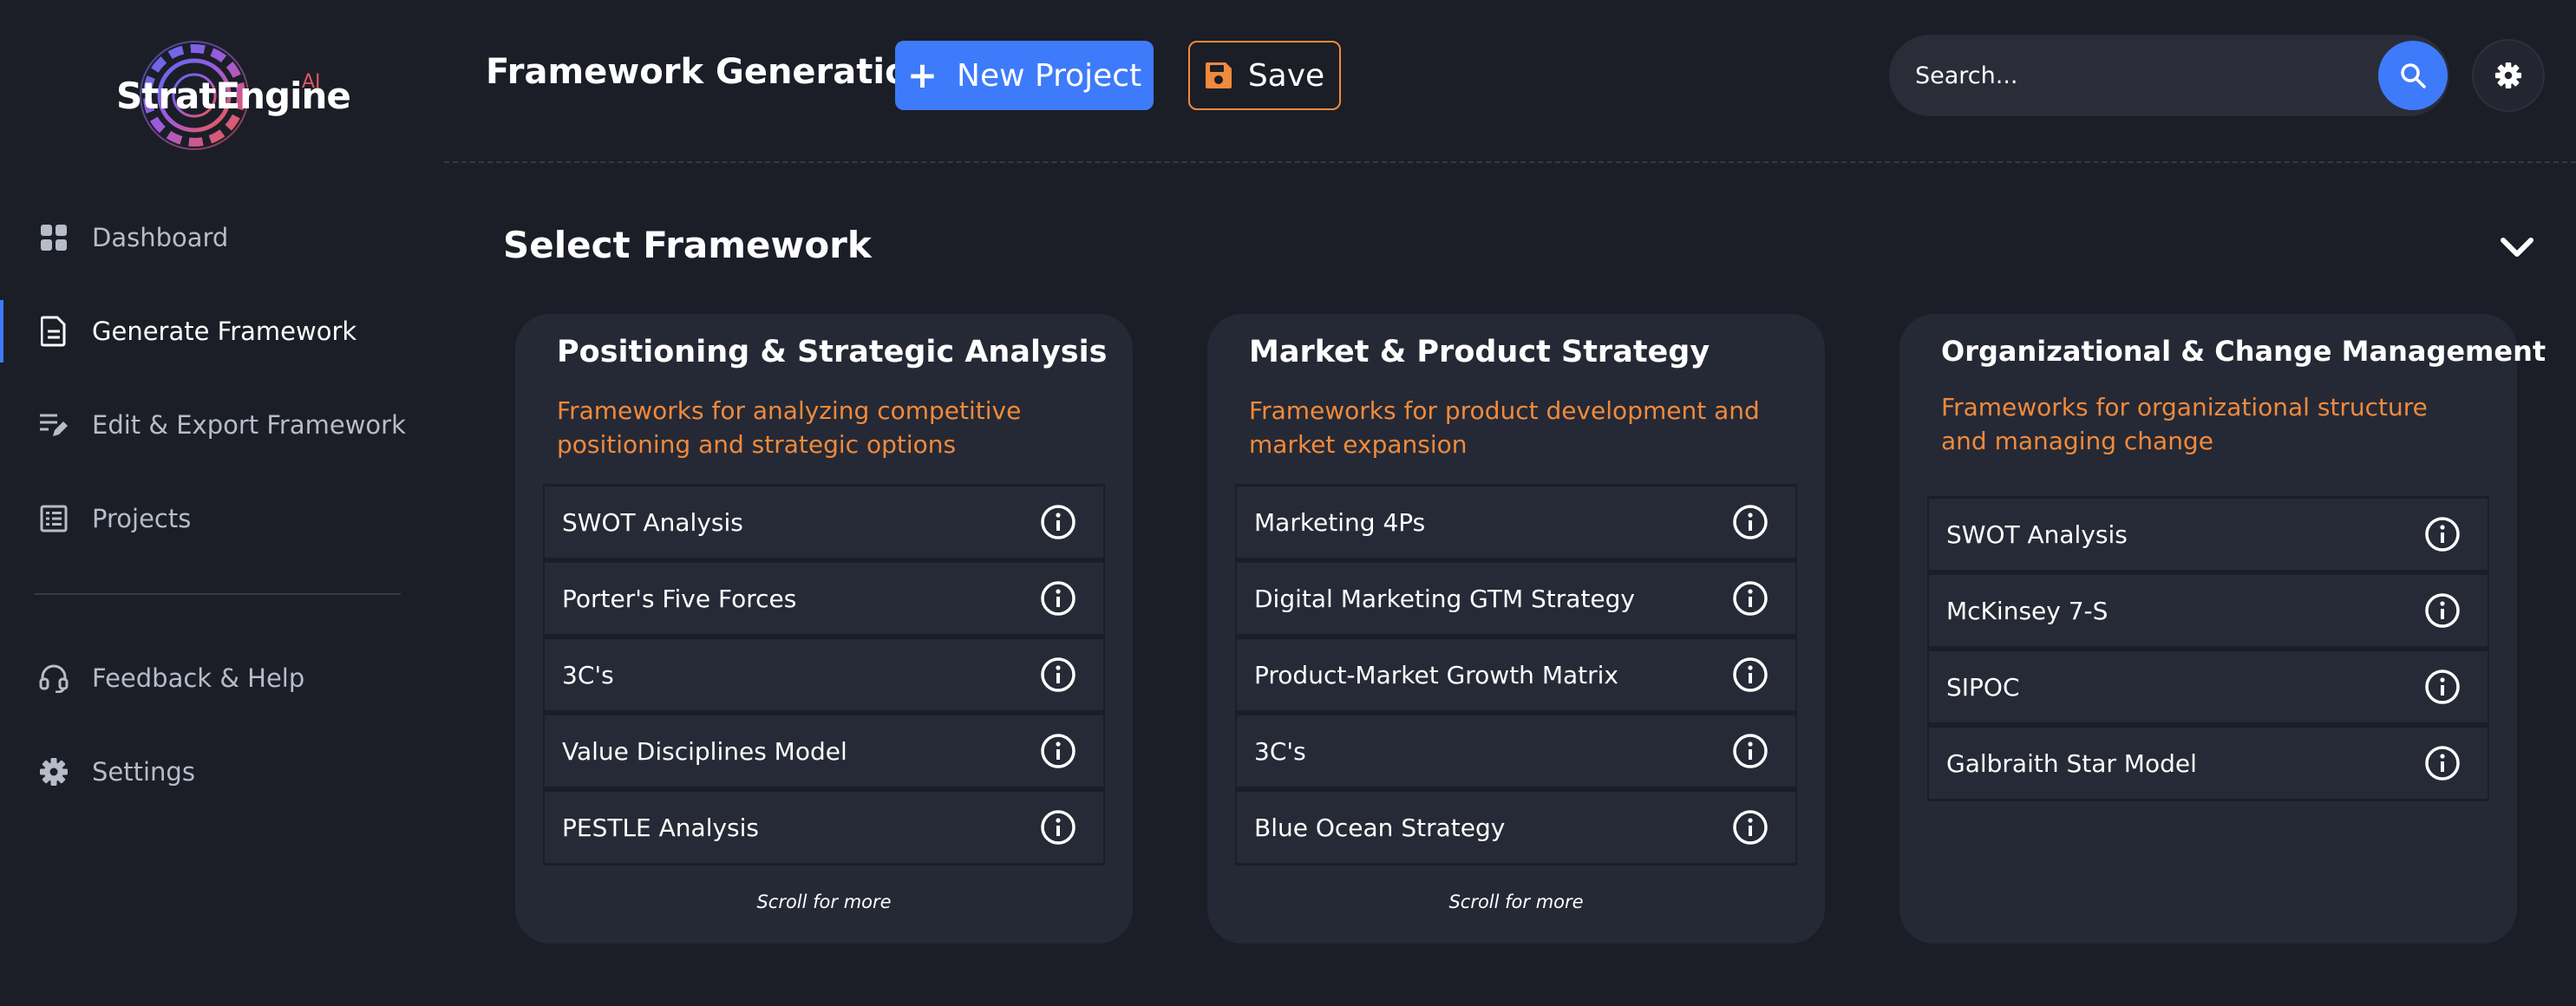 Image resolution: width=2576 pixels, height=1006 pixels. What do you see at coordinates (53, 425) in the screenshot?
I see `edit-list-icon` at bounding box center [53, 425].